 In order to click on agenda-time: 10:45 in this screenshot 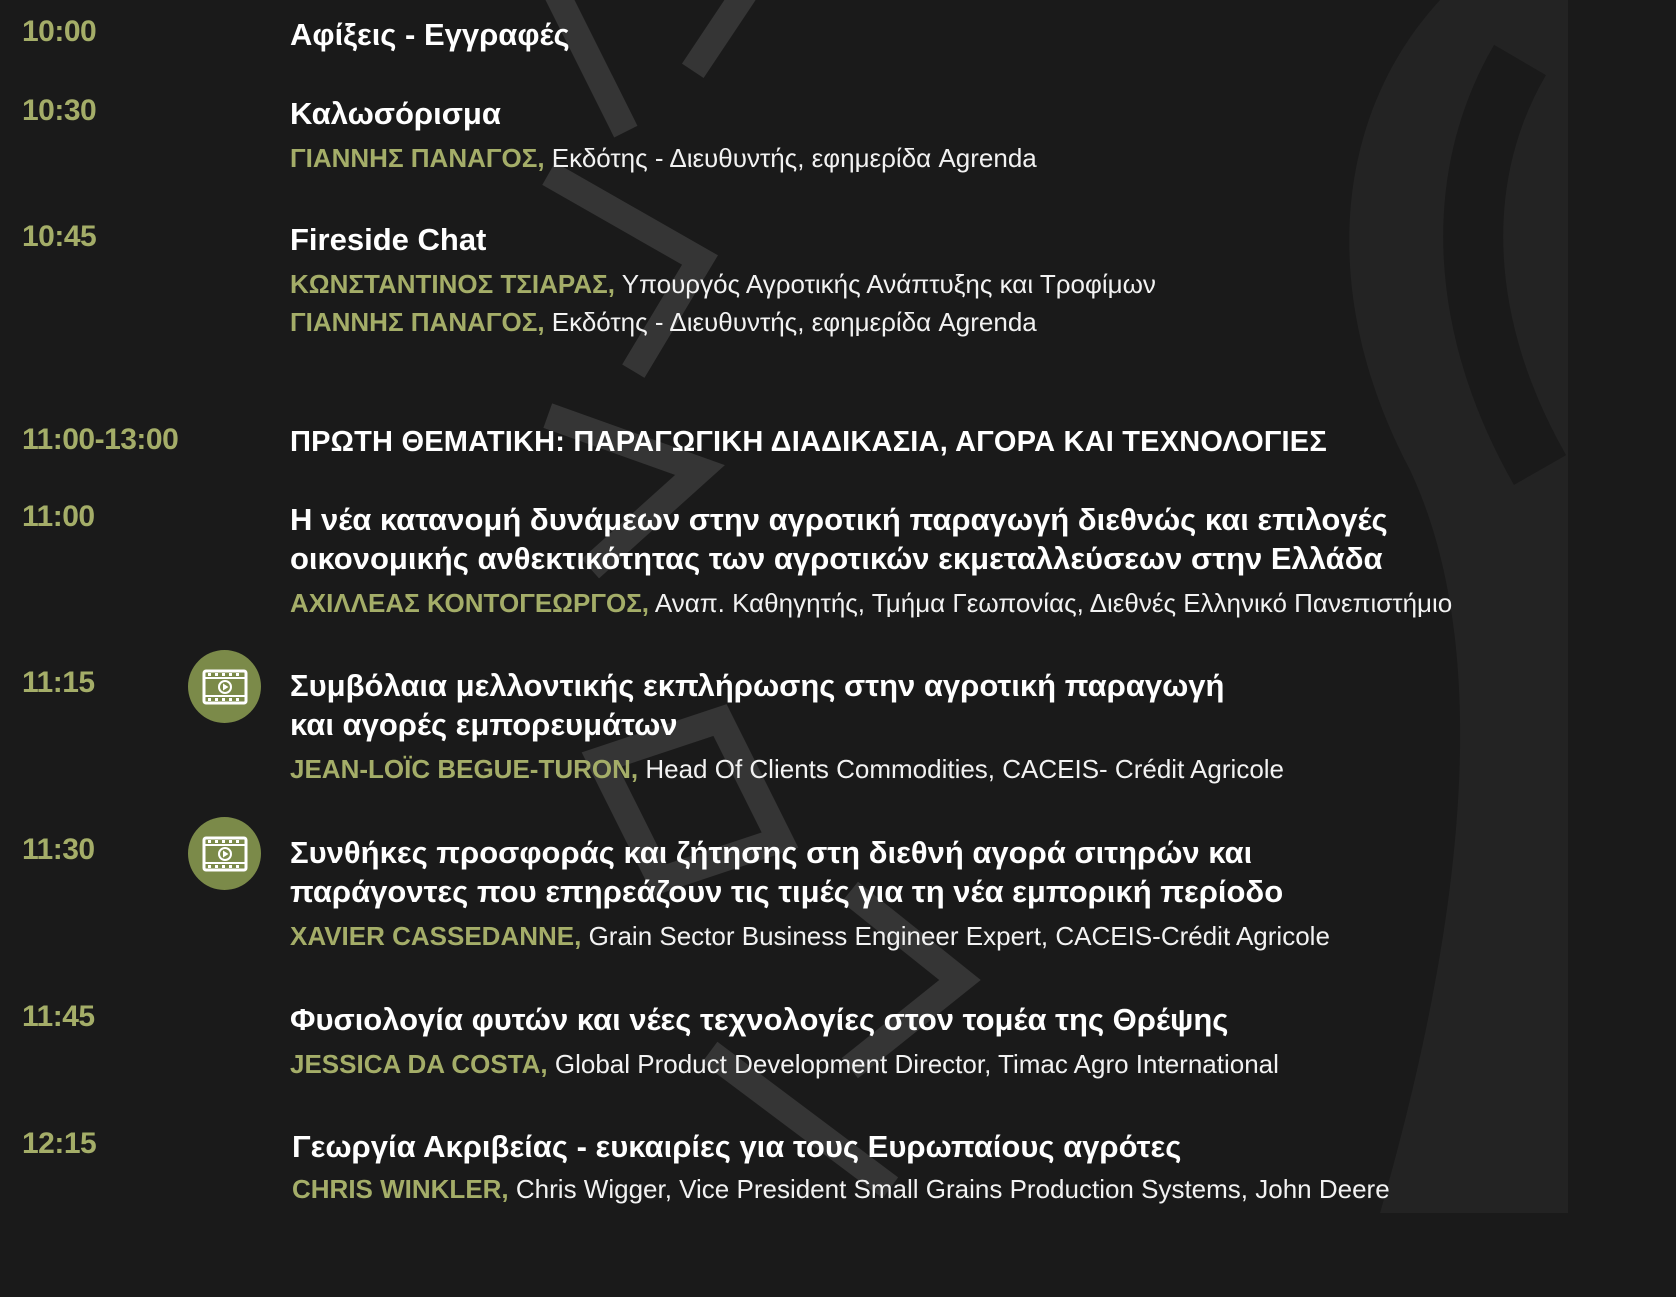, I will do `click(59, 236)`.